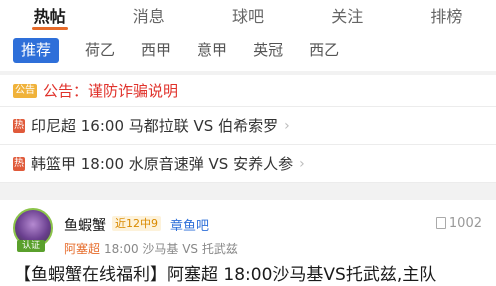 The height and width of the screenshot is (286, 496). Describe the element at coordinates (155, 126) in the screenshot. I see `hot-match-text: 印尼超 16:00 马都拉联 VS 伯希索罗` at that location.